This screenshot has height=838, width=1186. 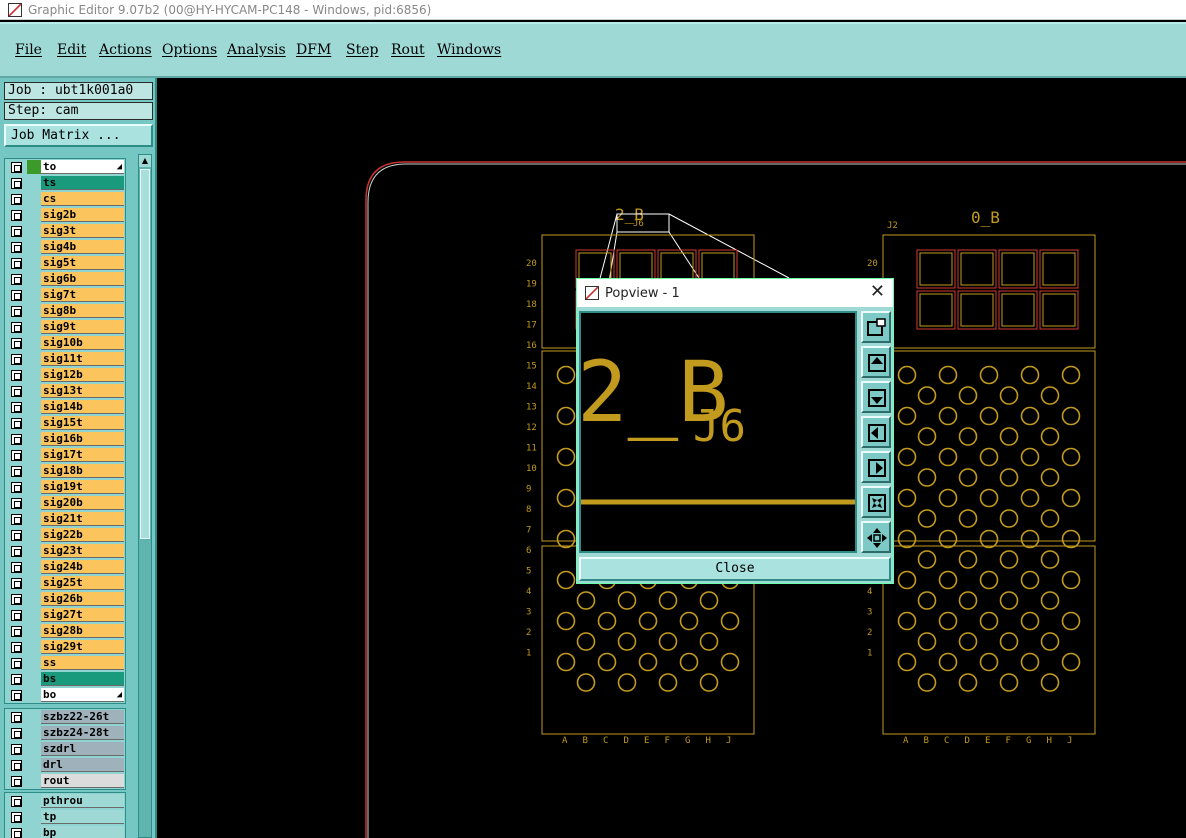 I want to click on layer-name: bs, so click(x=82, y=679).